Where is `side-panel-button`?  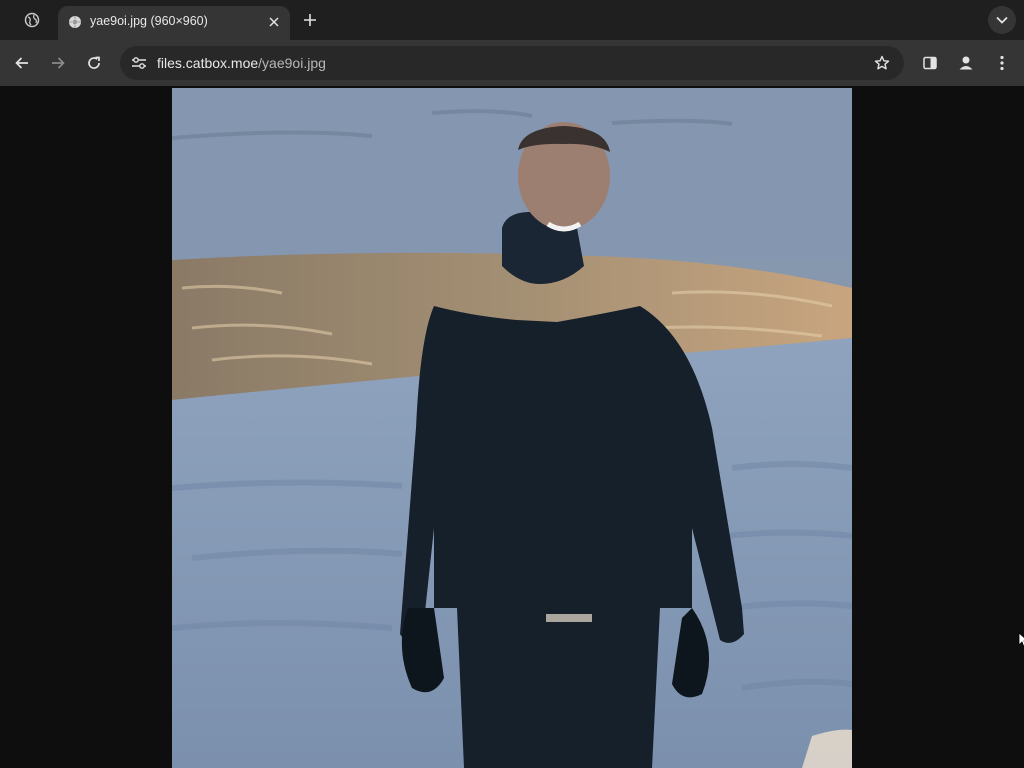 side-panel-button is located at coordinates (930, 63).